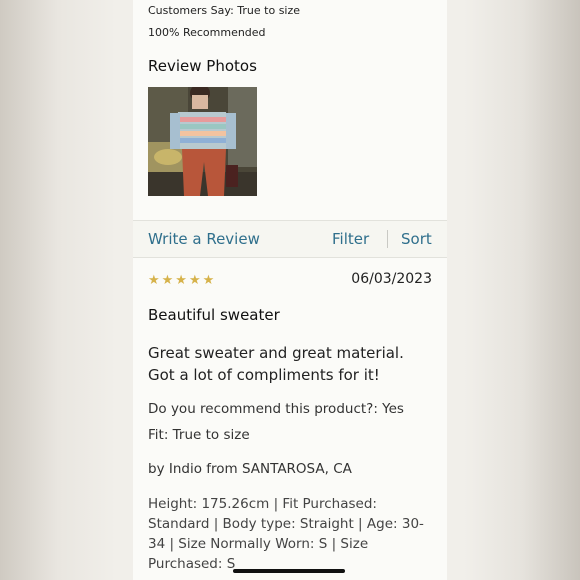 The width and height of the screenshot is (580, 580). What do you see at coordinates (289, 571) in the screenshot?
I see `home-indicator` at bounding box center [289, 571].